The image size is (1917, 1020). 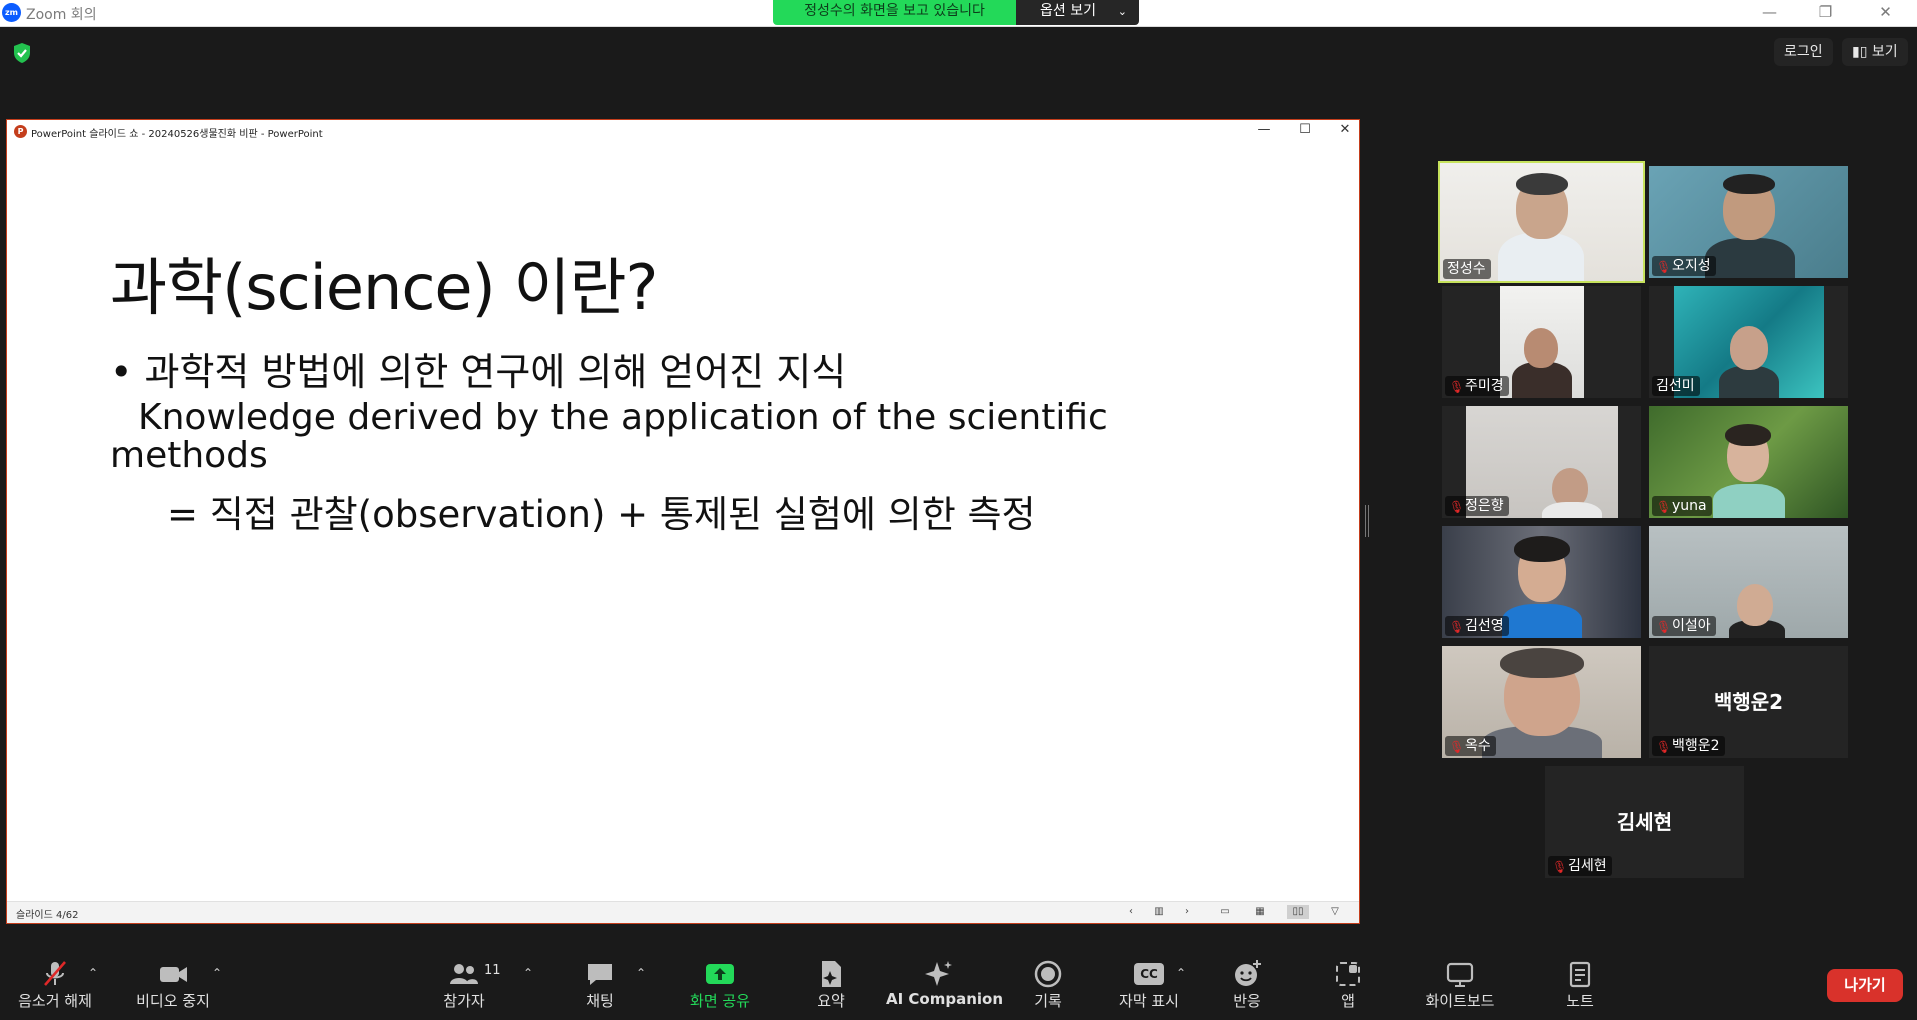 What do you see at coordinates (464, 974) in the screenshot?
I see `participants-icon` at bounding box center [464, 974].